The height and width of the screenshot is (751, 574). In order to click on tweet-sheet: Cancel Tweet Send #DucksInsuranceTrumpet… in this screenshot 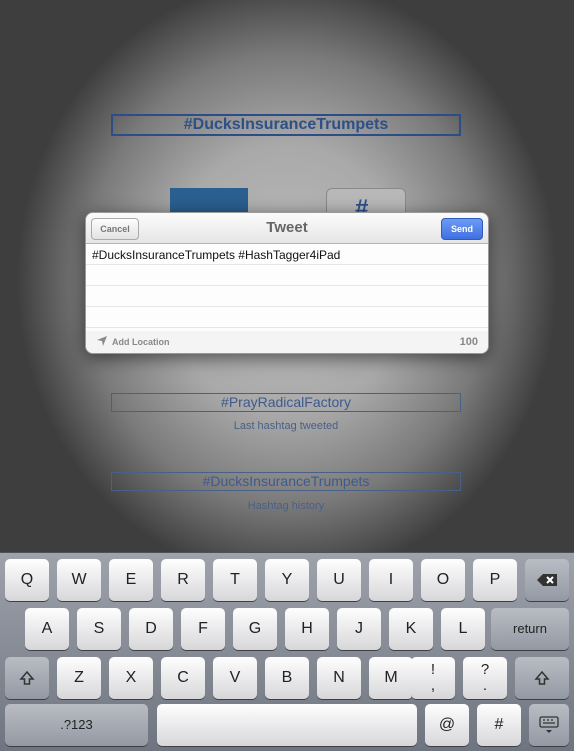, I will do `click(287, 283)`.